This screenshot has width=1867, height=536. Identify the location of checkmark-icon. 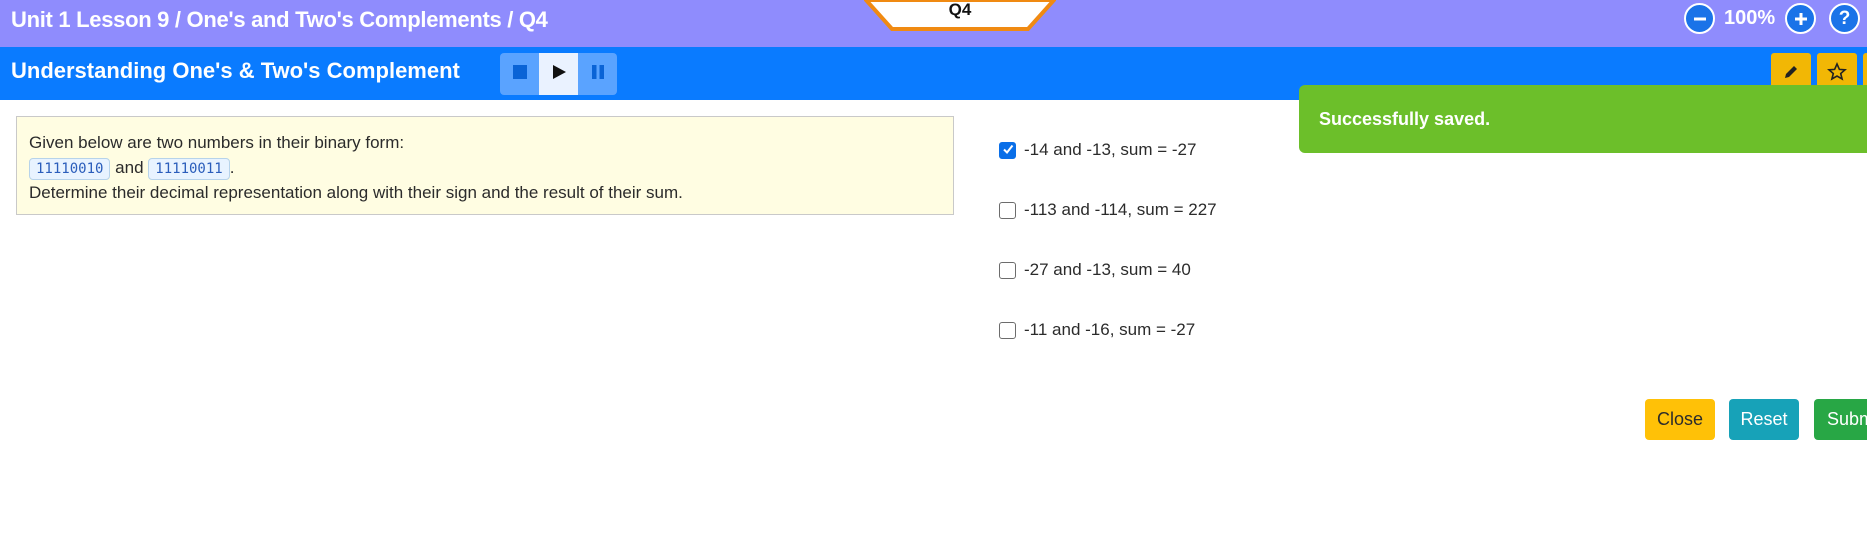
(1008, 150).